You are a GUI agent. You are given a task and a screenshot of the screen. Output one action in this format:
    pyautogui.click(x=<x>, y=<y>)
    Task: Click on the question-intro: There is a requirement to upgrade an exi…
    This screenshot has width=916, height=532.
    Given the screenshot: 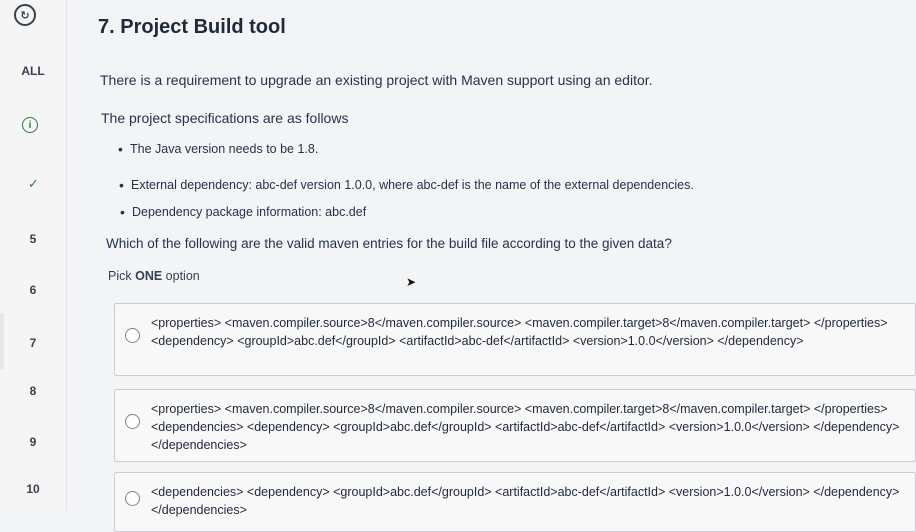 What is the action you would take?
    pyautogui.click(x=376, y=80)
    